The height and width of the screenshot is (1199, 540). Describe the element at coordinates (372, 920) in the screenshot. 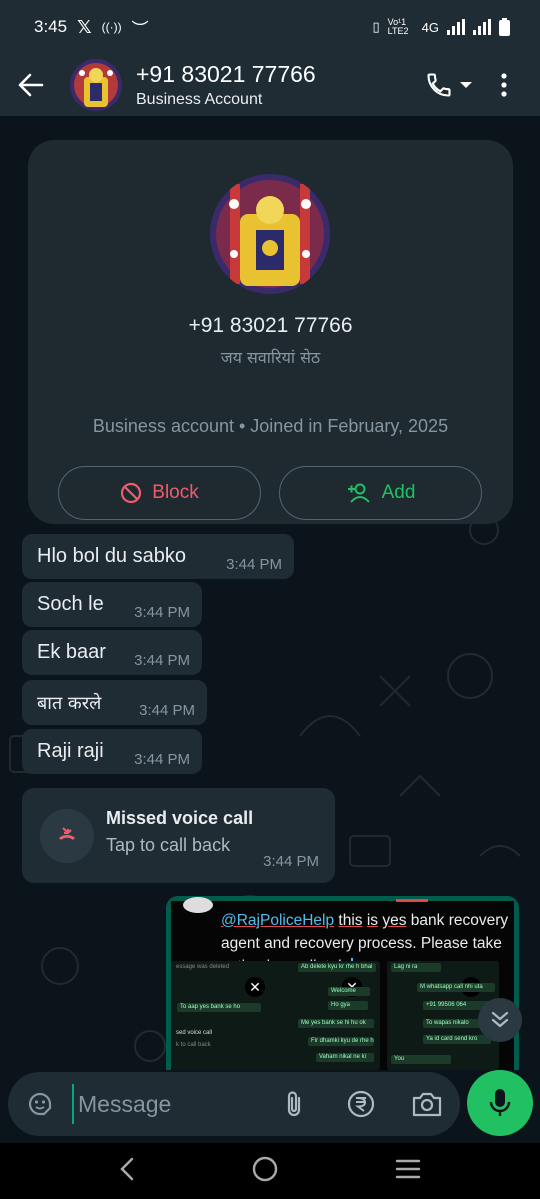

I see `caption-word: is` at that location.